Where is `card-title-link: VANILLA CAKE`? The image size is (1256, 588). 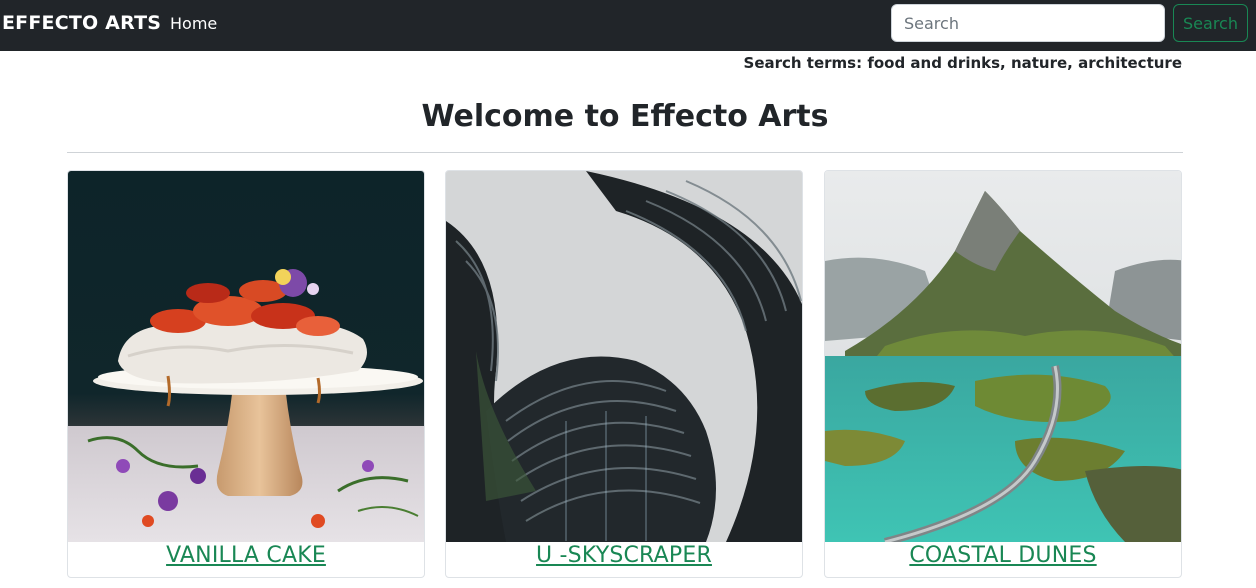
card-title-link: VANILLA CAKE is located at coordinates (246, 555).